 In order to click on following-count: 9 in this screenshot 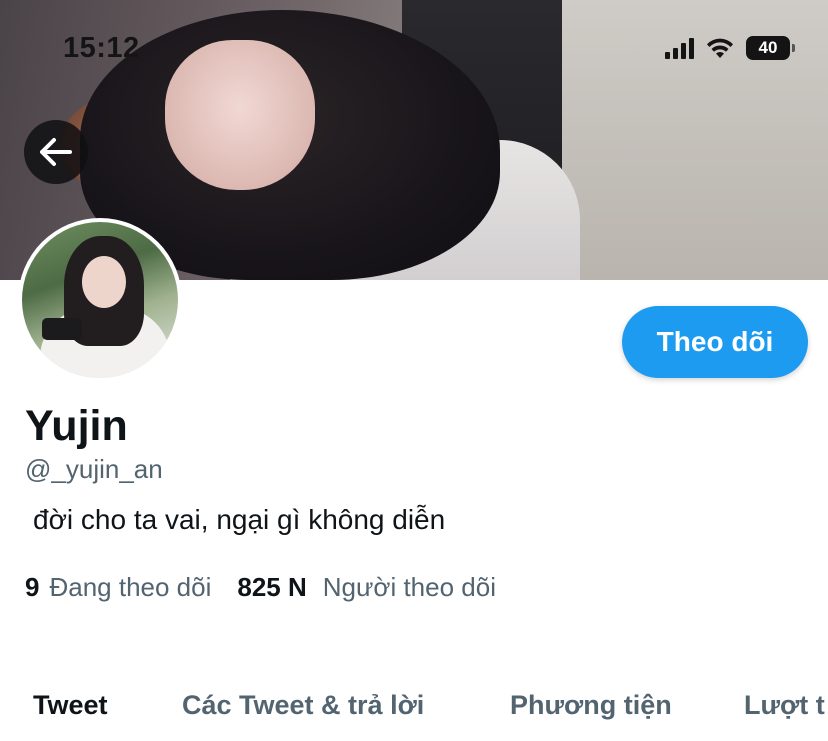, I will do `click(32, 587)`.